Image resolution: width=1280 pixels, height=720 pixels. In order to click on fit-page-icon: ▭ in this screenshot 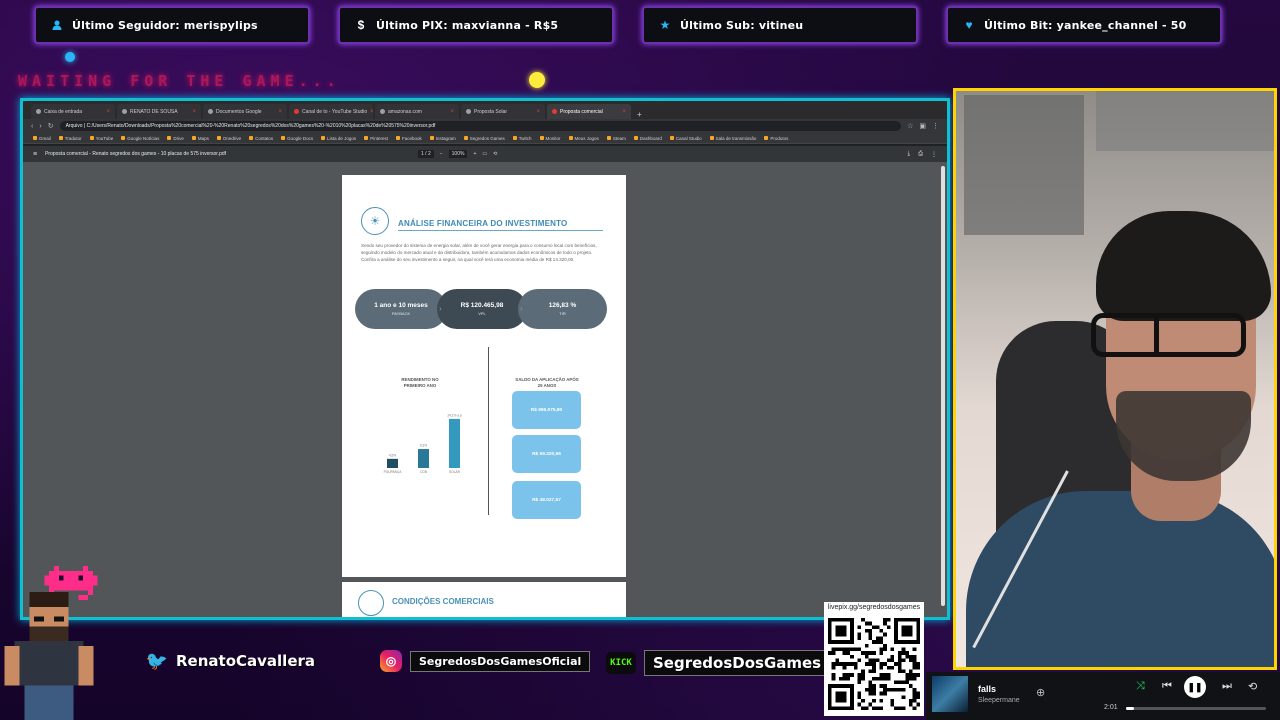, I will do `click(484, 154)`.